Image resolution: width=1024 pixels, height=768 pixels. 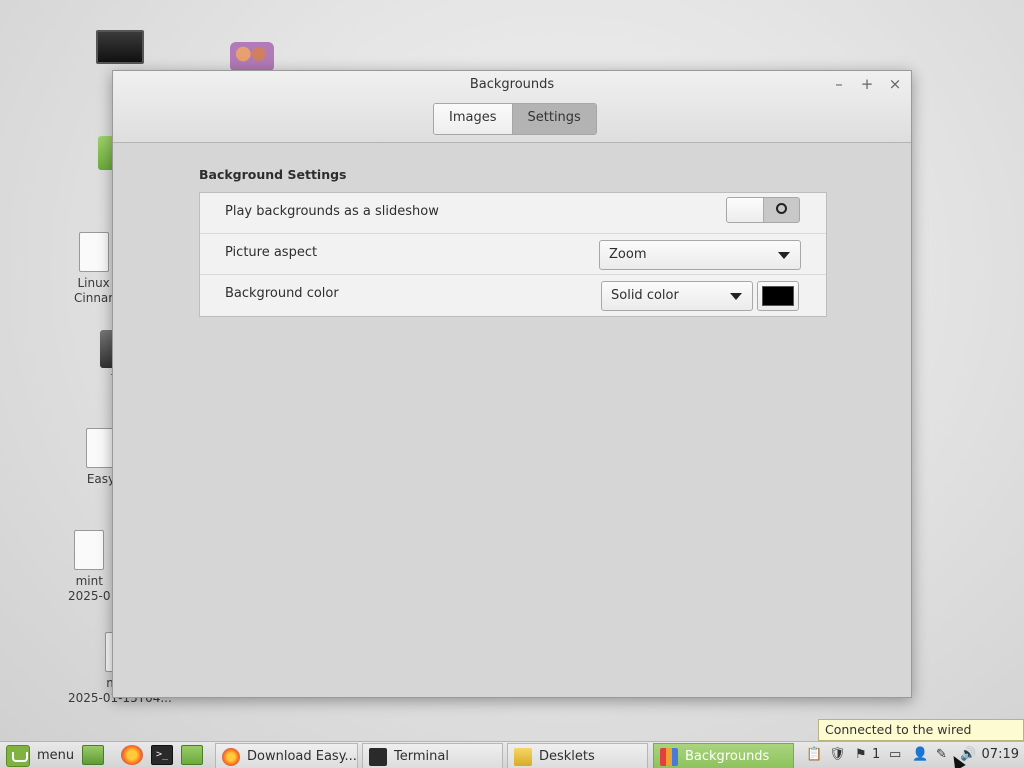 I want to click on backgrounds-icon, so click(x=669, y=756).